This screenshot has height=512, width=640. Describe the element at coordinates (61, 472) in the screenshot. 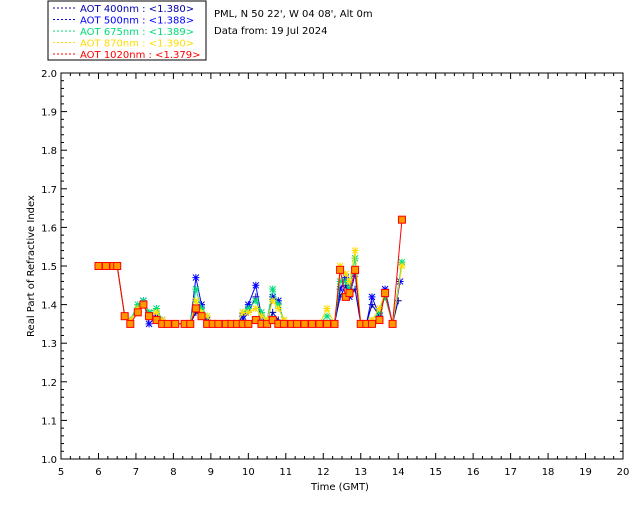

I see `x-tick-label: 5` at that location.